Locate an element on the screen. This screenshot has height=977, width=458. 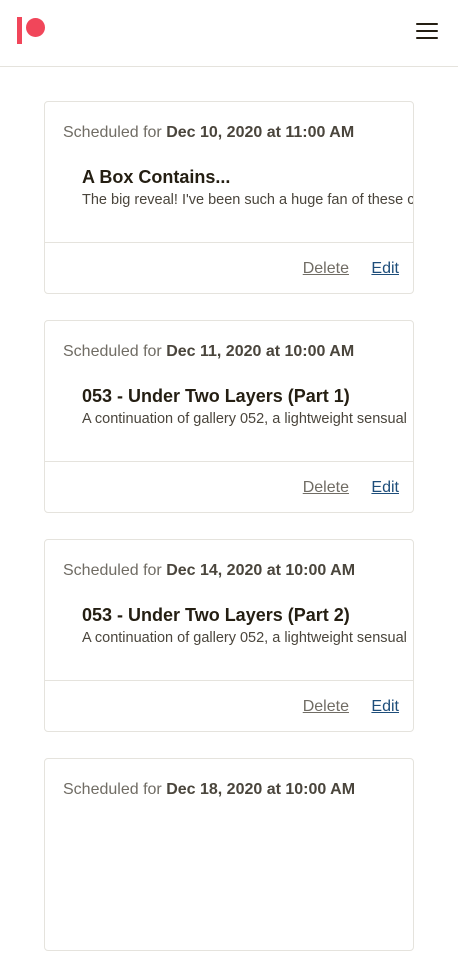
logo-bar is located at coordinates (19, 30).